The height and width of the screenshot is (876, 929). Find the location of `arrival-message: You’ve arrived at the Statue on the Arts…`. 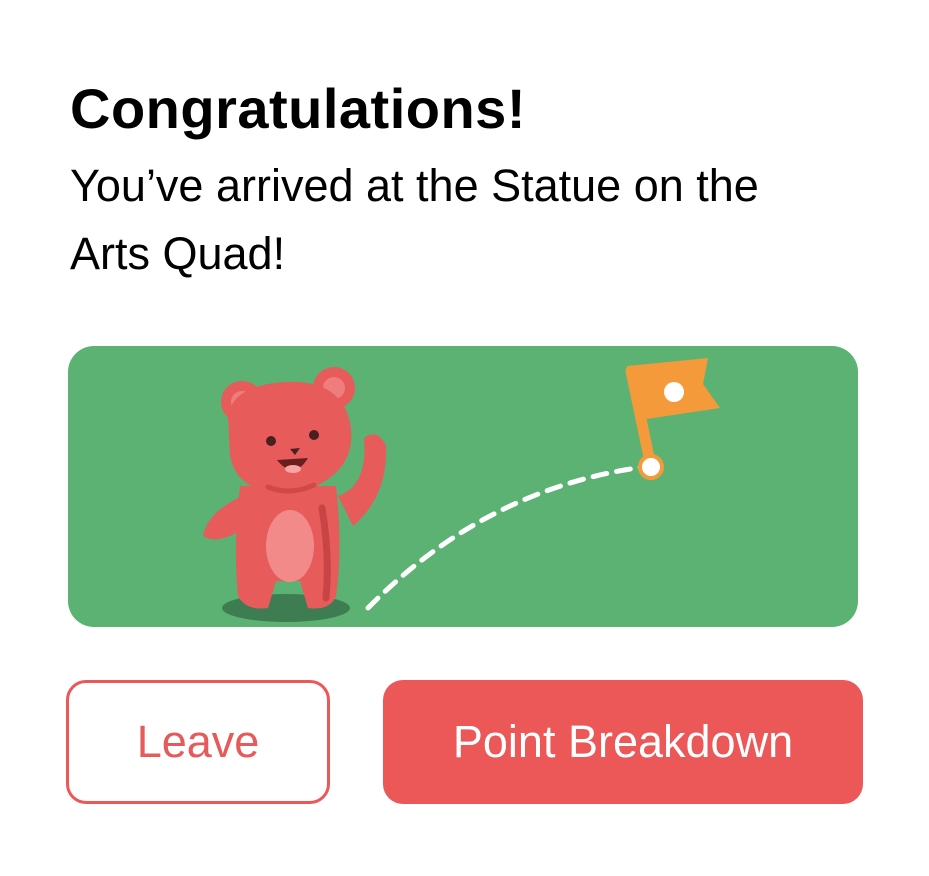

arrival-message: You’ve arrived at the Statue on the Arts… is located at coordinates (414, 219).